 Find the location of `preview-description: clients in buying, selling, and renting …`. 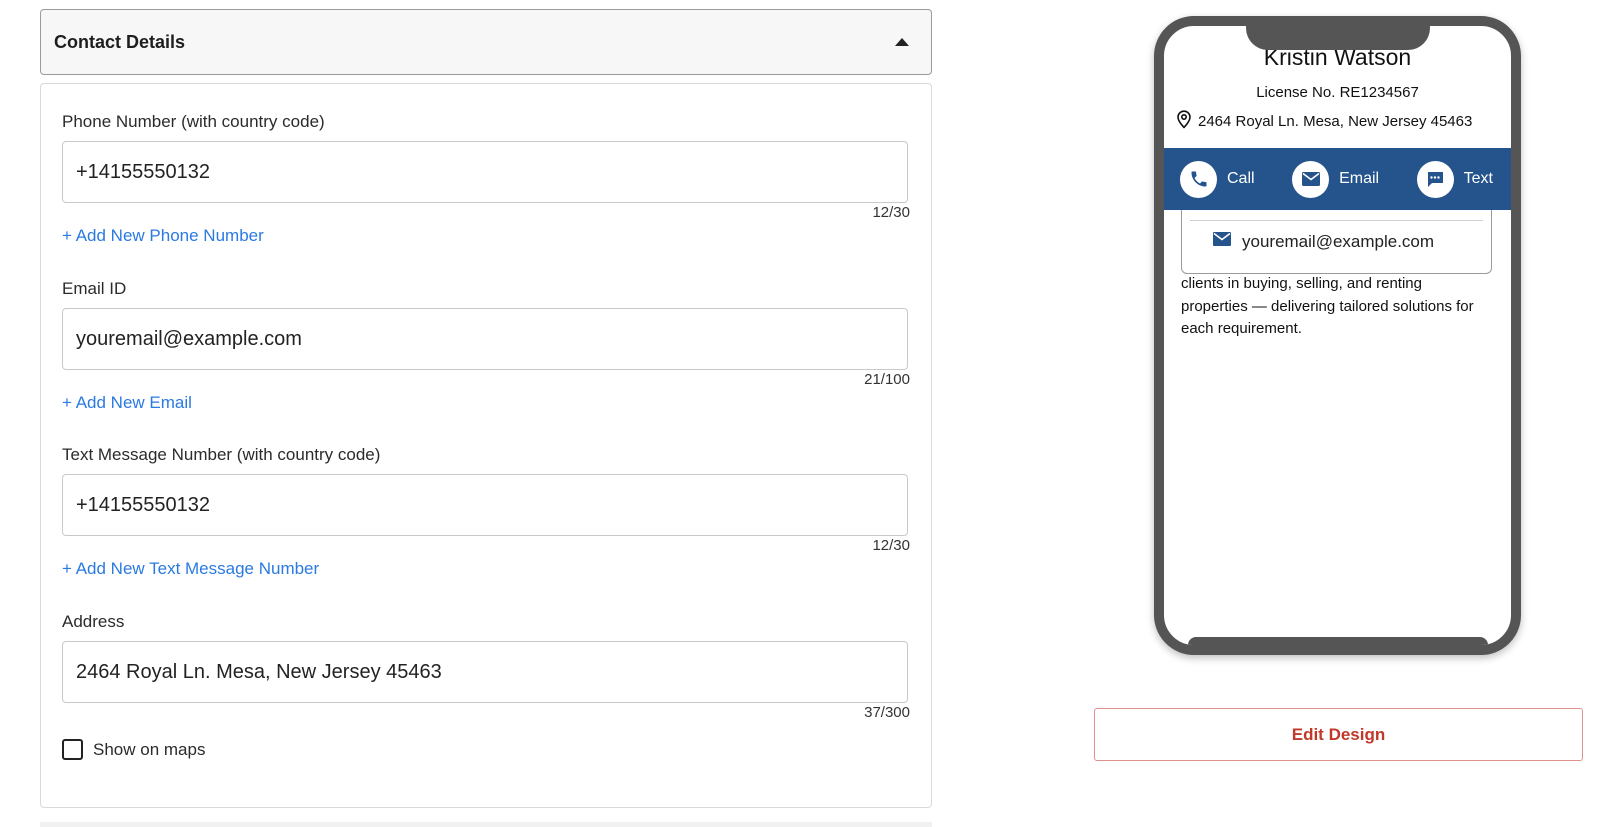

preview-description: clients in buying, selling, and renting … is located at coordinates (1327, 306).